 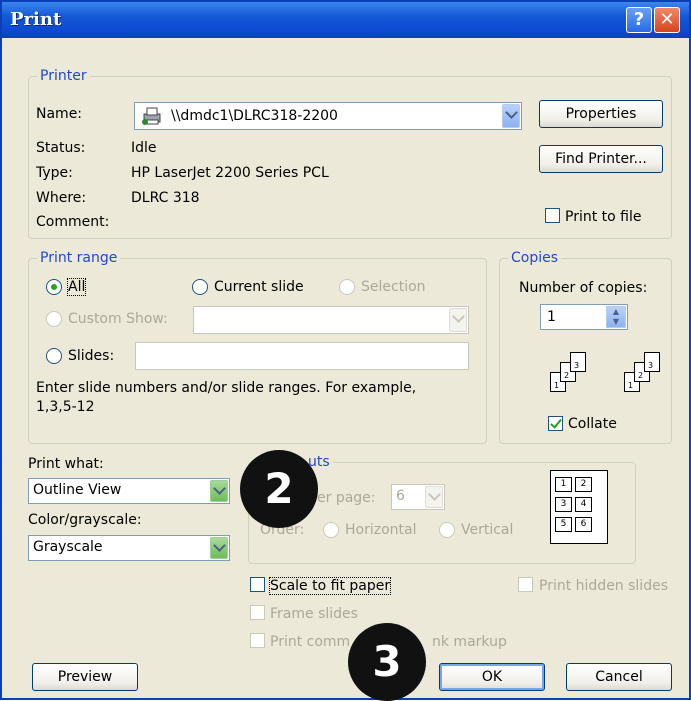 I want to click on range-current-slide-label: Current slide, so click(x=259, y=287).